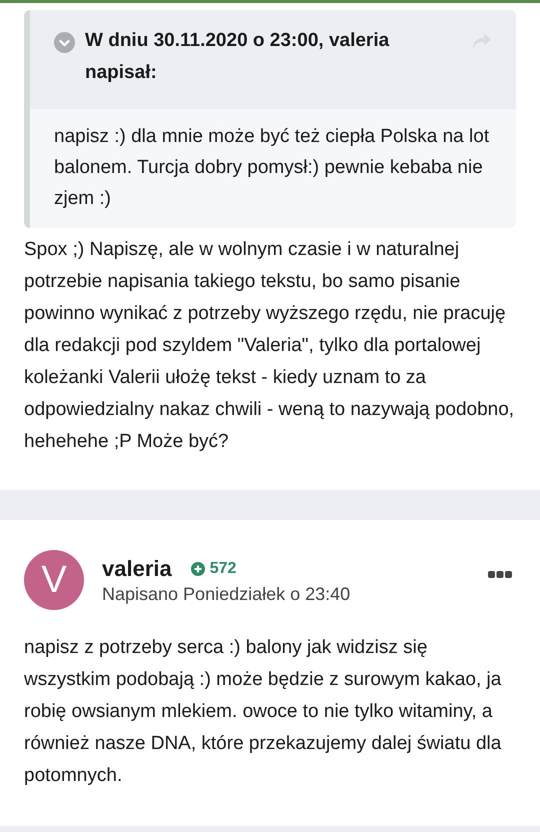 The image size is (540, 832). I want to click on quote-text: napisz :) dla mnie może być też ciepła Polska na lot balonem. Turcja dobry pomysł:) pewnie kebaba nie zjem :), so click(272, 168).